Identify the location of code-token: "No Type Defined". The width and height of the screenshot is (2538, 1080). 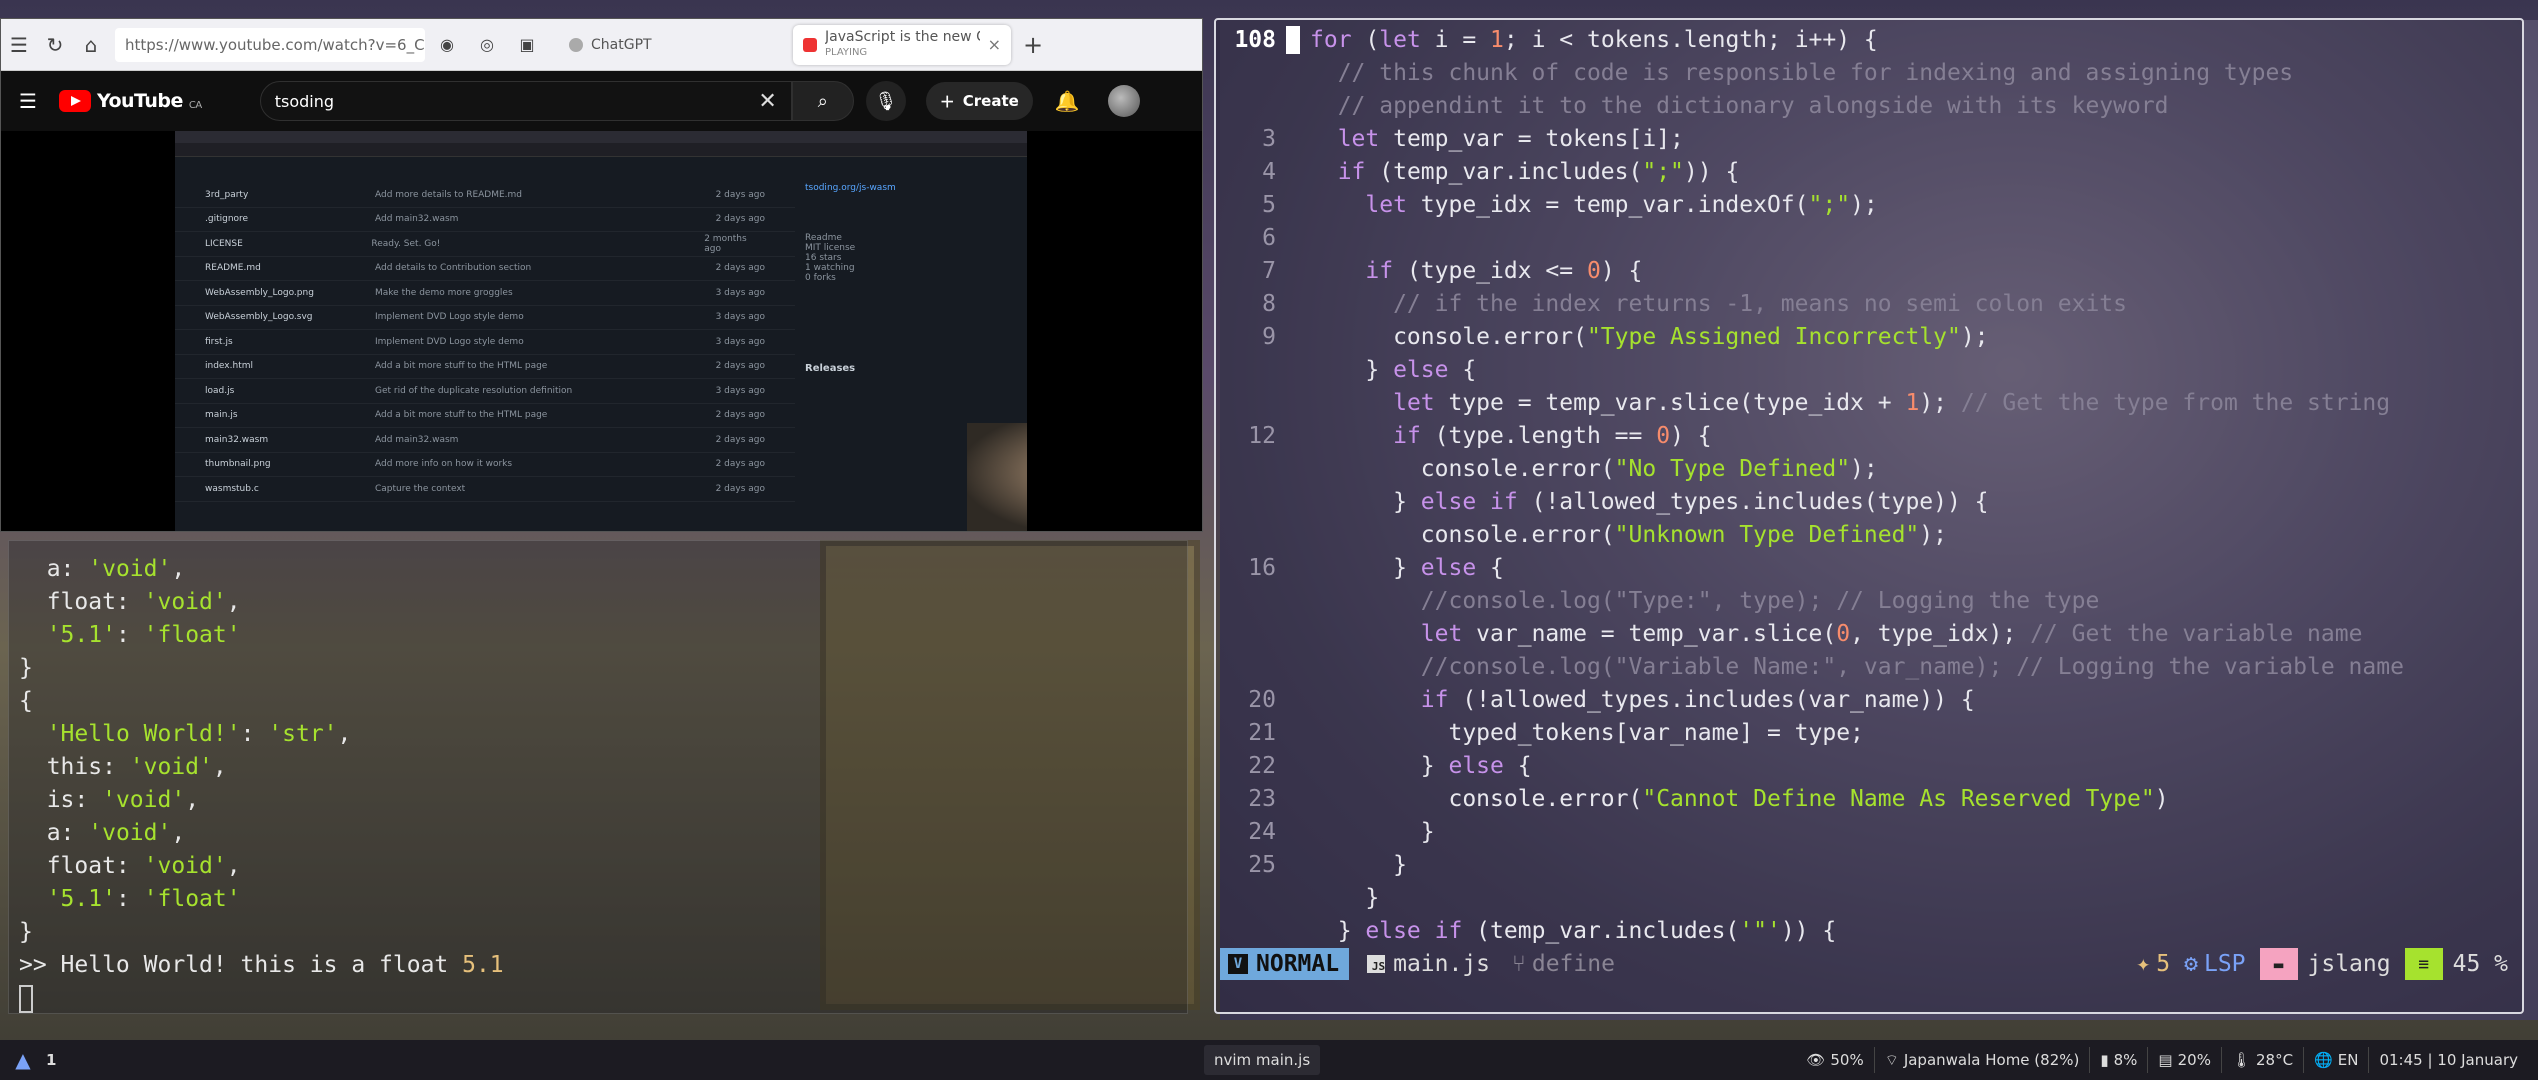
(1732, 469).